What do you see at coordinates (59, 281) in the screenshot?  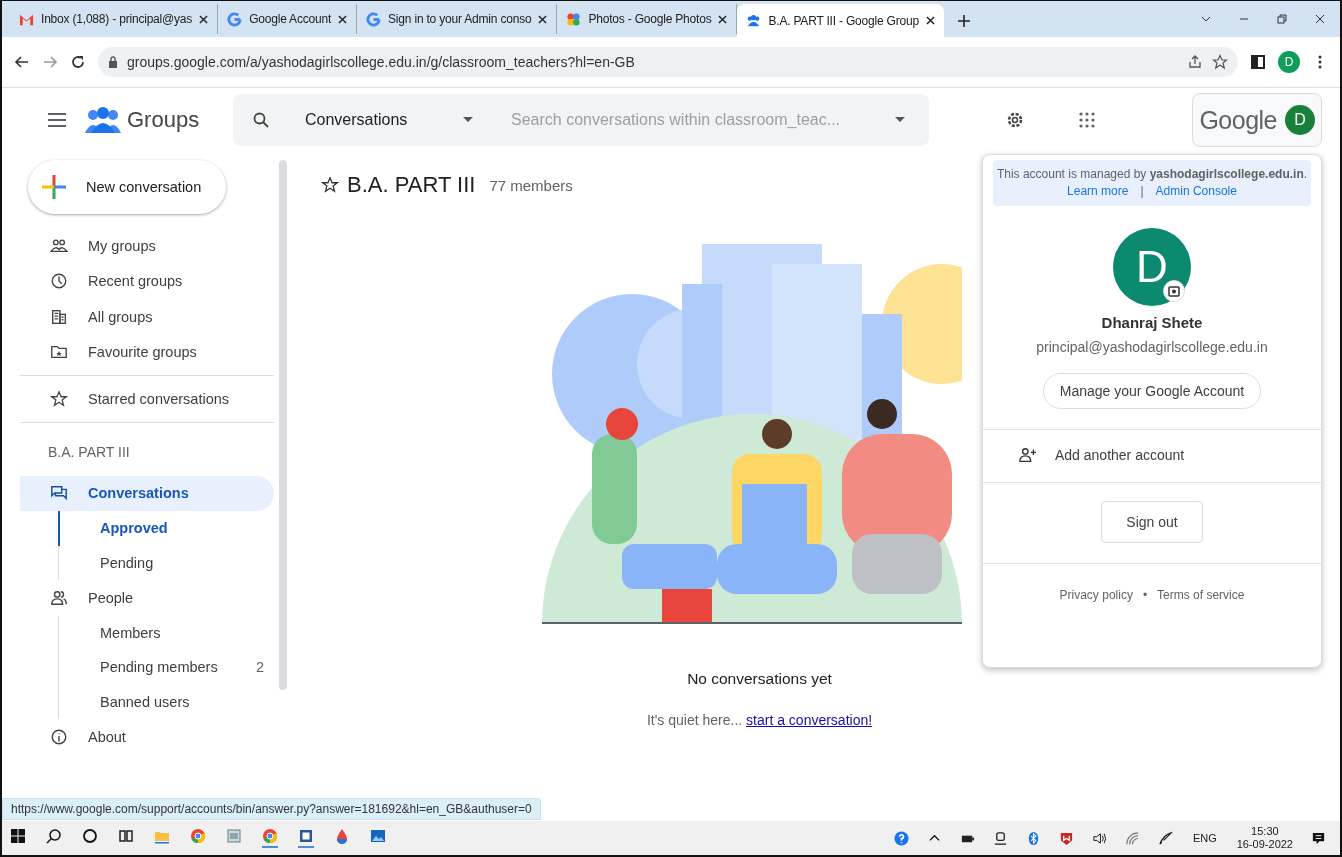 I see `clock-icon` at bounding box center [59, 281].